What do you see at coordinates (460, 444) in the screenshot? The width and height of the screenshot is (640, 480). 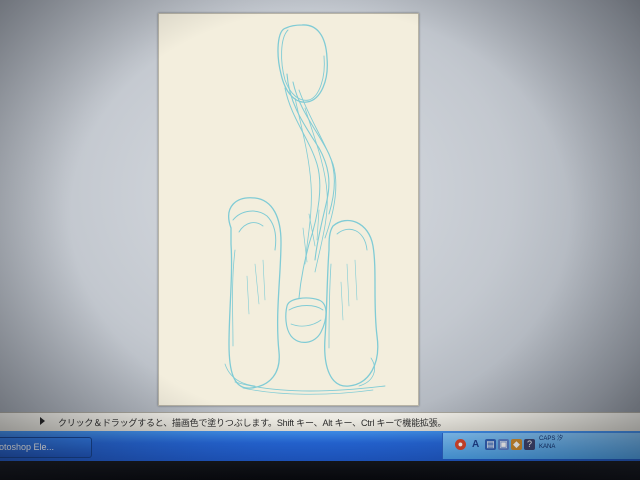 I see `tray-red-icon: ●` at bounding box center [460, 444].